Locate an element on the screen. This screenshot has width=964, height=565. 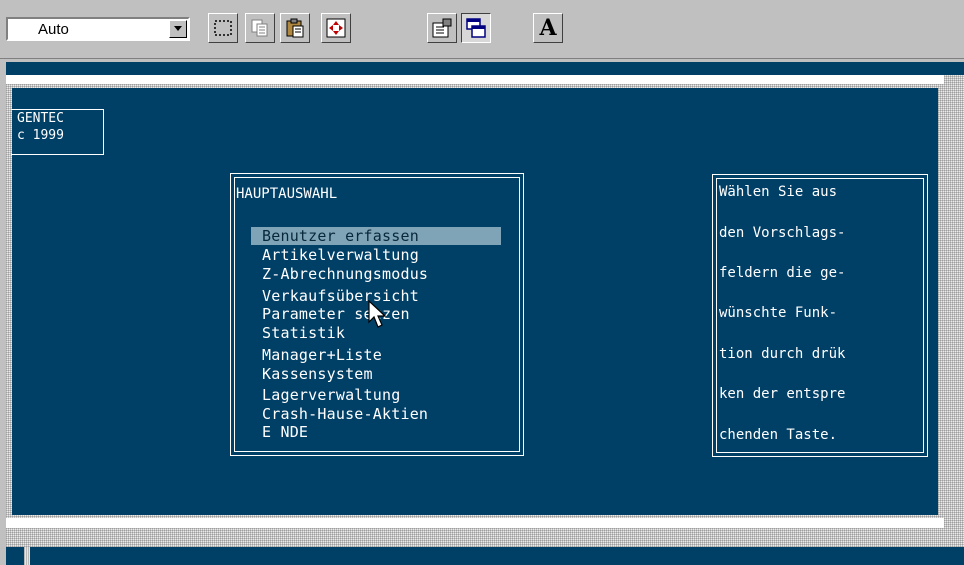
help-line: tion durch drük is located at coordinates (782, 354).